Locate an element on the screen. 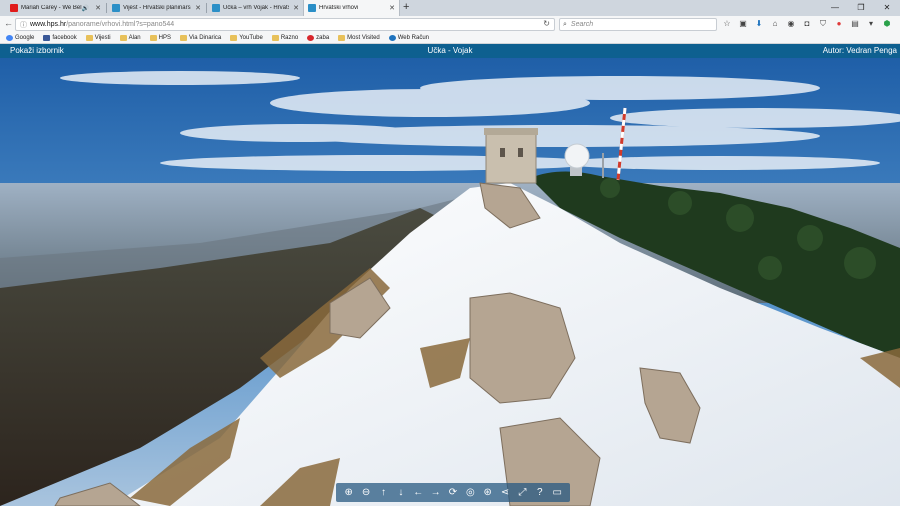 Image resolution: width=900 pixels, height=506 pixels. bookmark-web-racun: Web Račun is located at coordinates (408, 37).